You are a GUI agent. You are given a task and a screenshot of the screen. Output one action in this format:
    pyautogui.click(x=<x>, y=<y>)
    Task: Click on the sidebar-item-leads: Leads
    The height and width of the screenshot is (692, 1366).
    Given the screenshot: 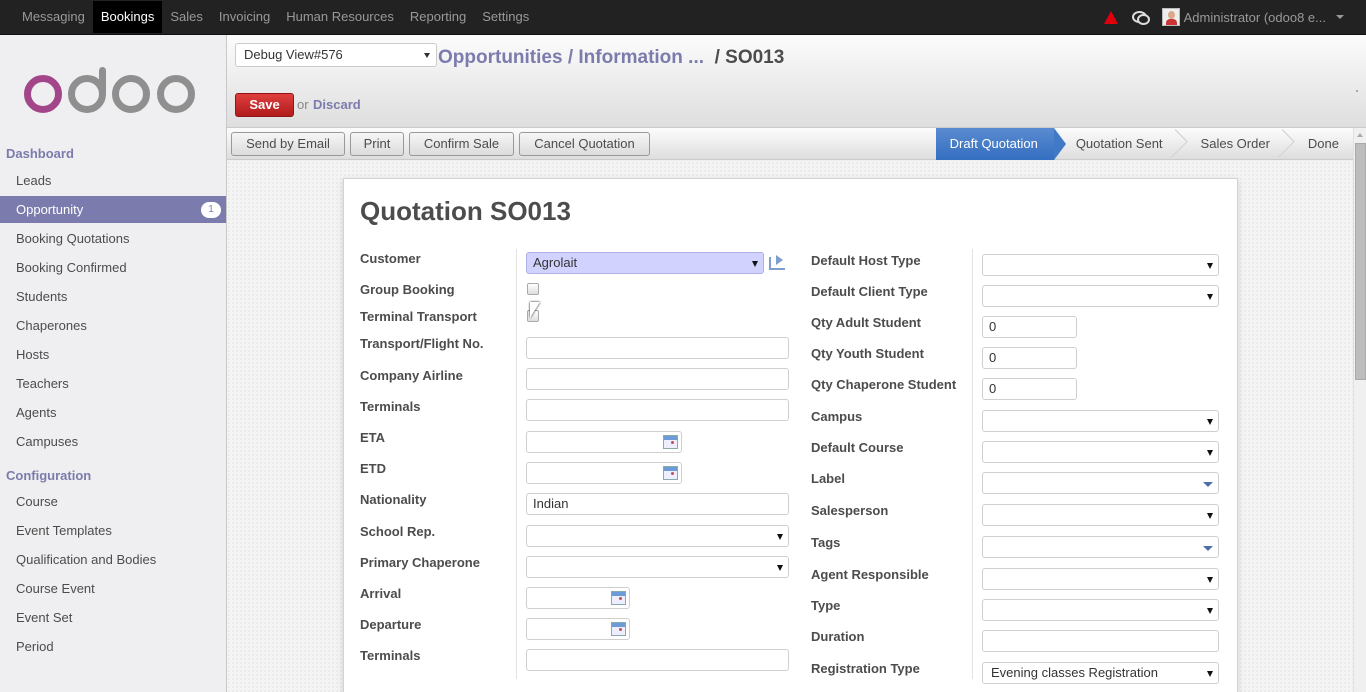 What is the action you would take?
    pyautogui.click(x=113, y=180)
    